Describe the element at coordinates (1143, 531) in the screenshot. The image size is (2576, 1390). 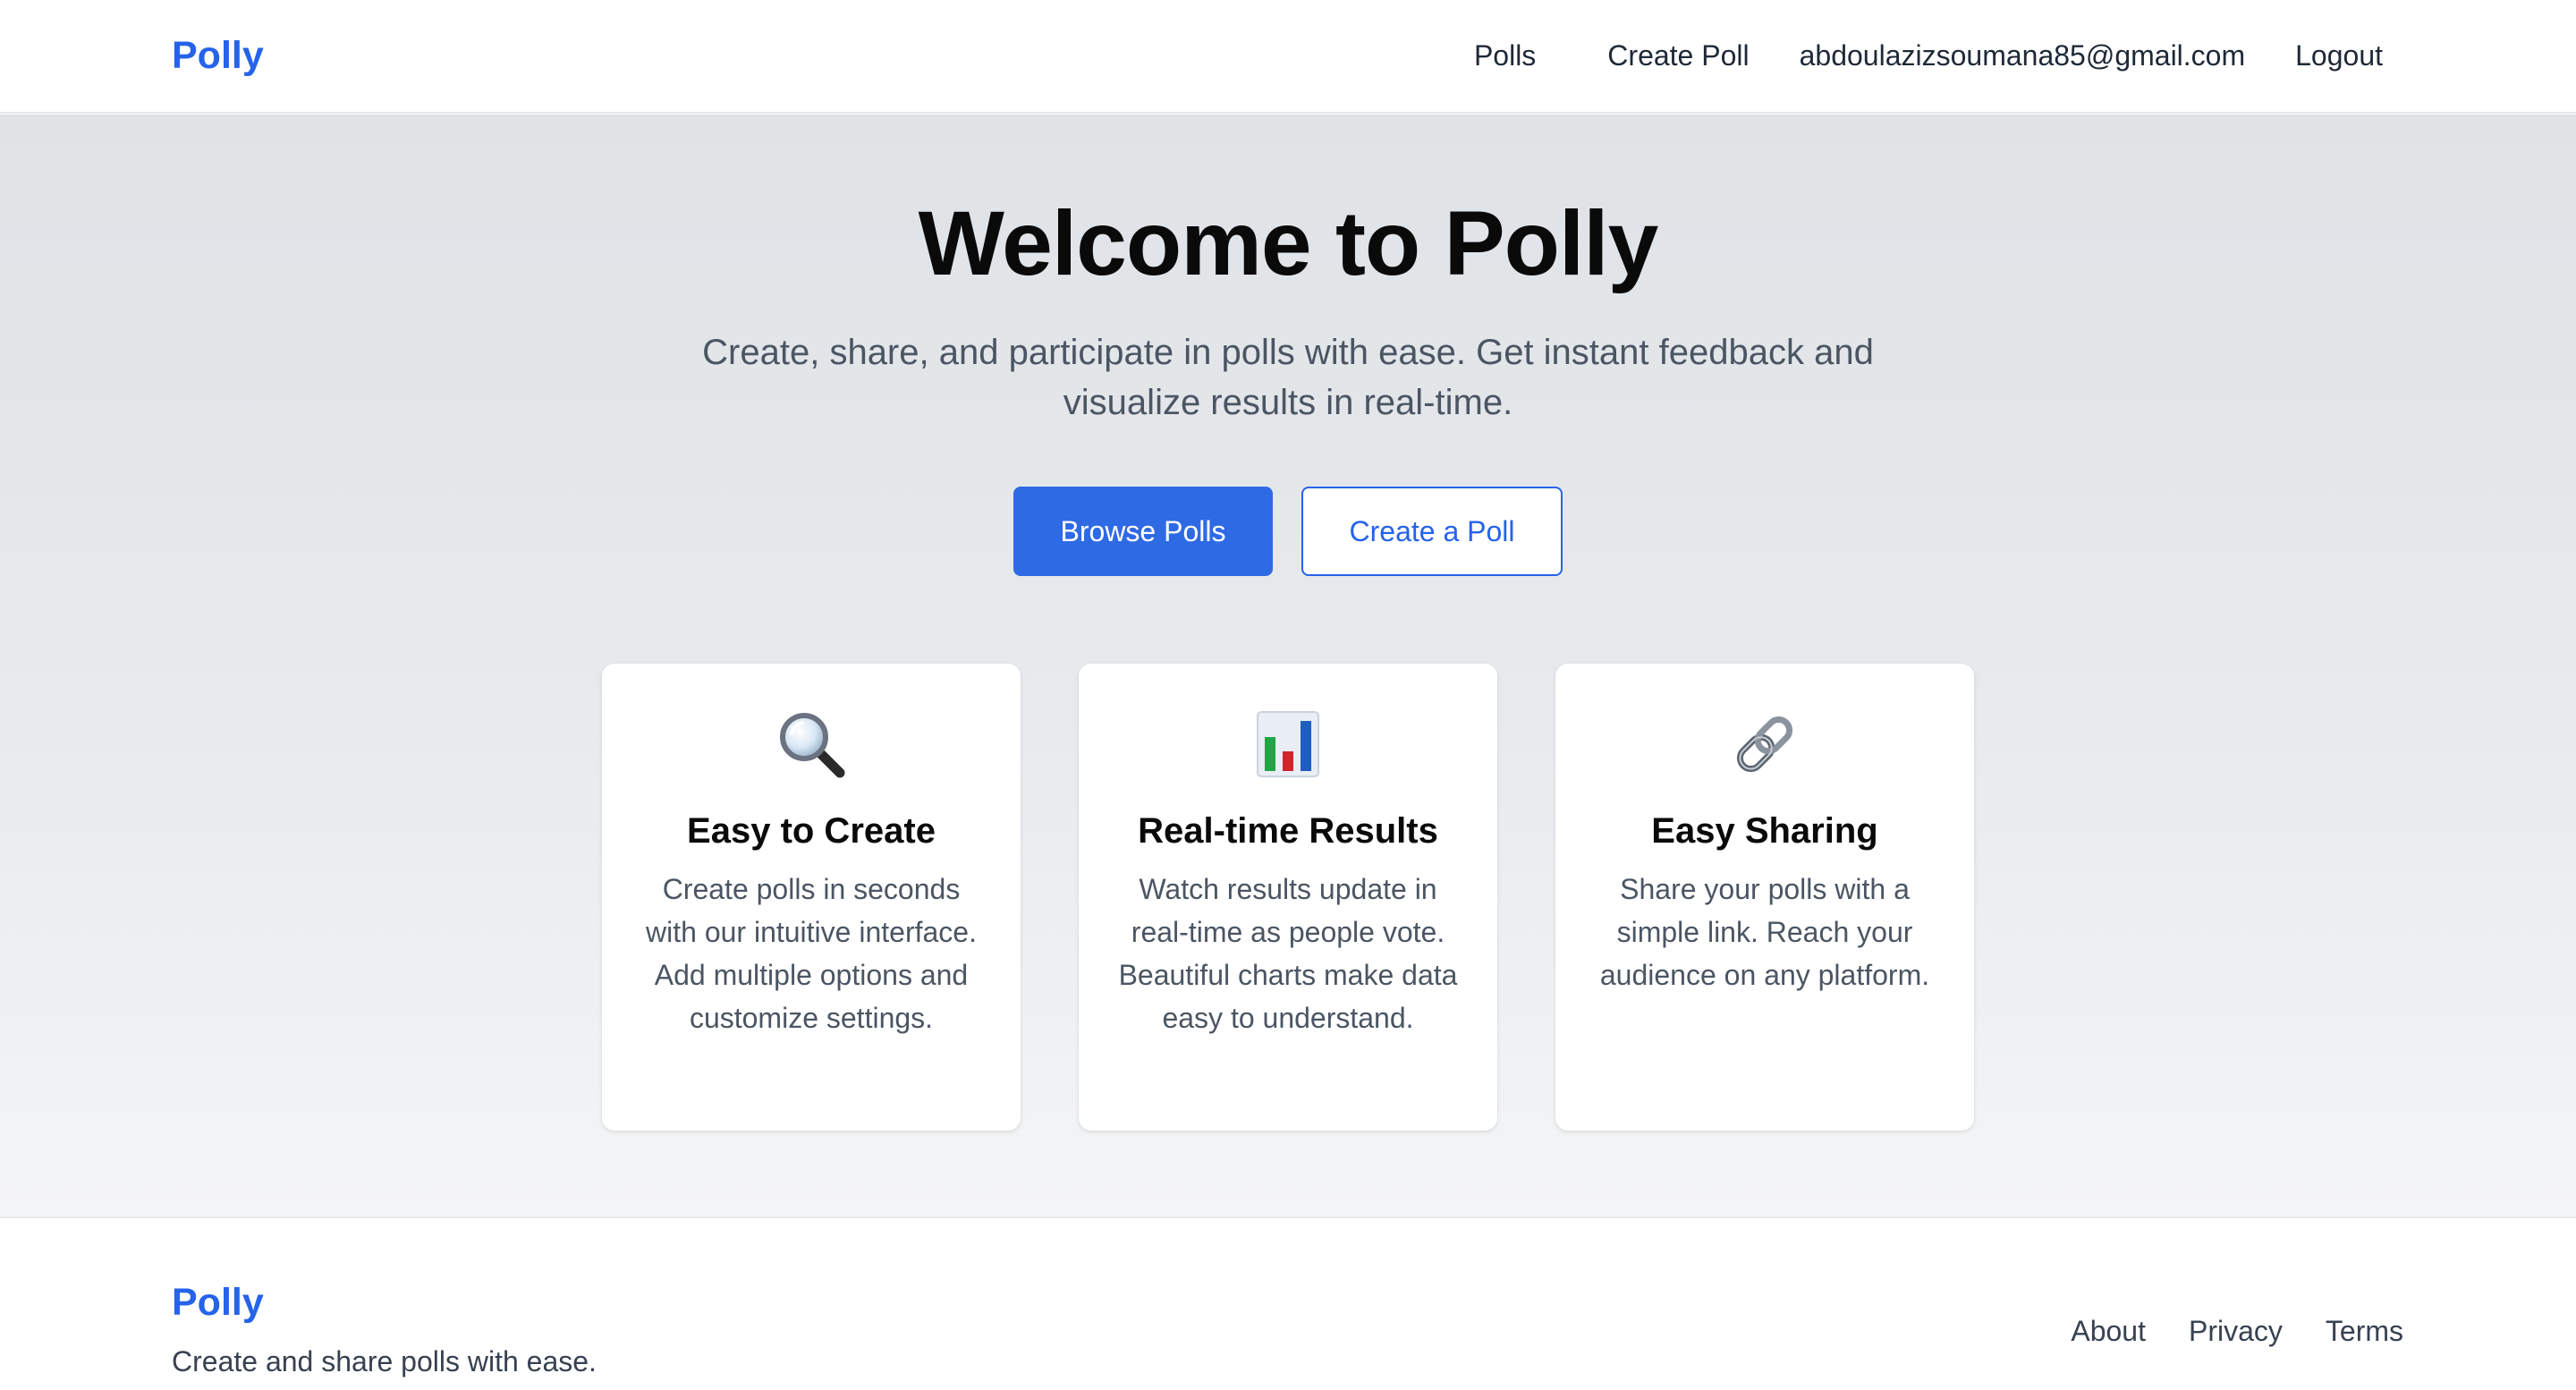
I see `browse-polls-button: Browse Polls` at that location.